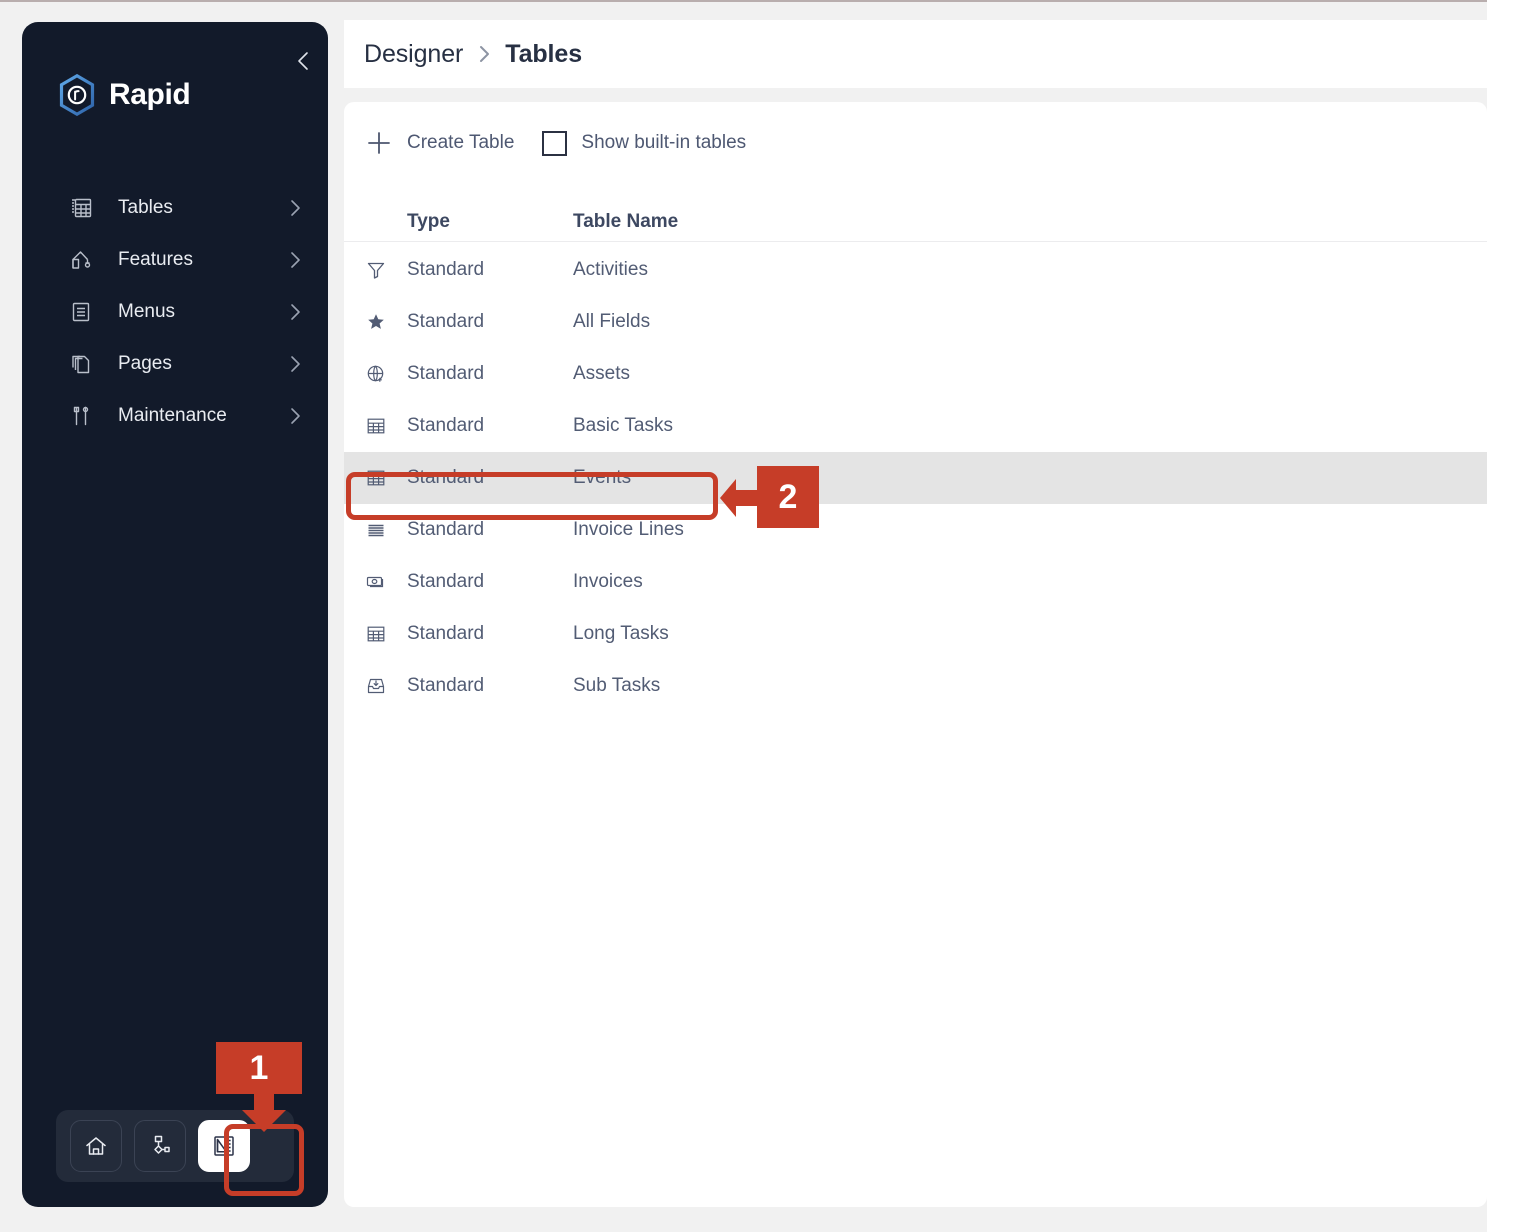 The width and height of the screenshot is (1534, 1232). I want to click on sidebar-item-features: Features, so click(175, 260).